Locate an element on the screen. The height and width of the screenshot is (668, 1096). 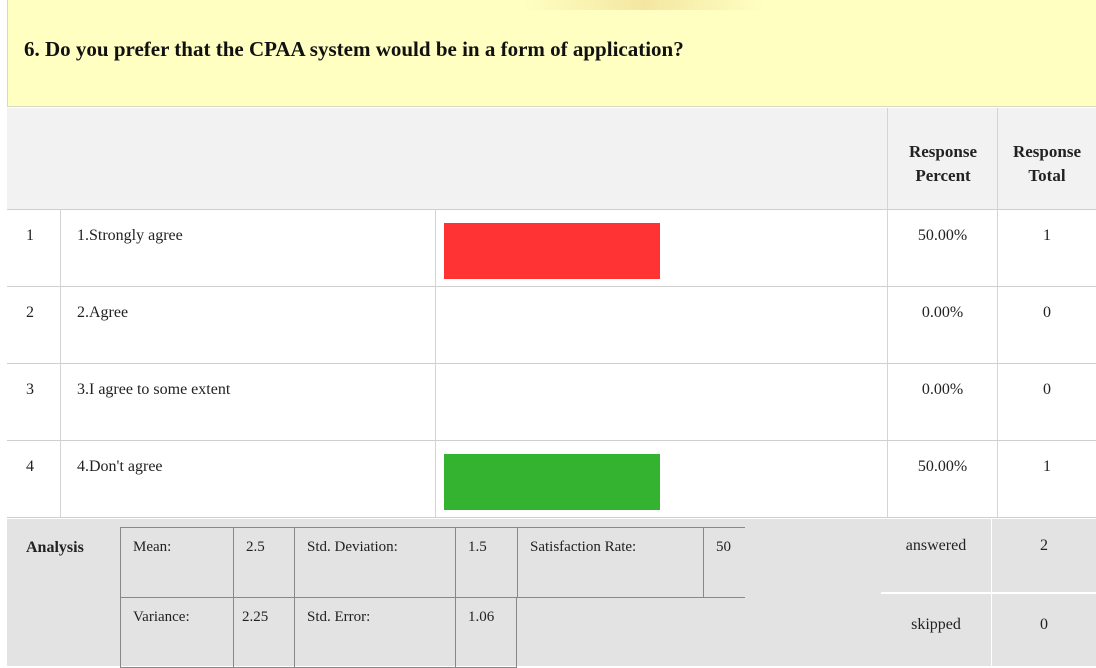
analysis-label: Analysis is located at coordinates (55, 547).